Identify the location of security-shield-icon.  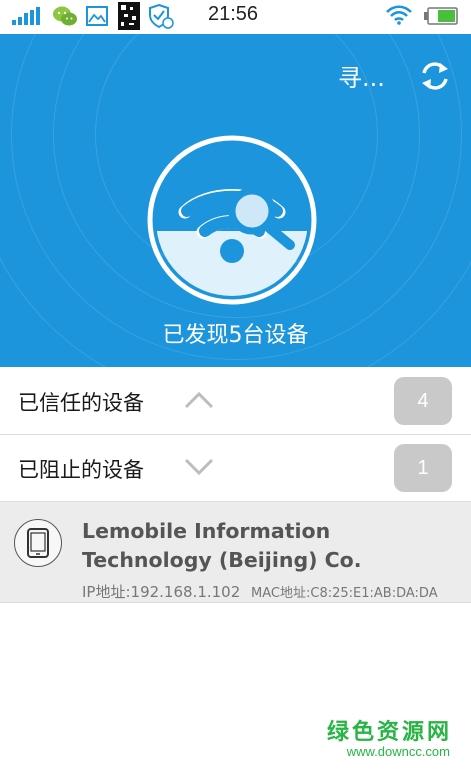
(161, 16).